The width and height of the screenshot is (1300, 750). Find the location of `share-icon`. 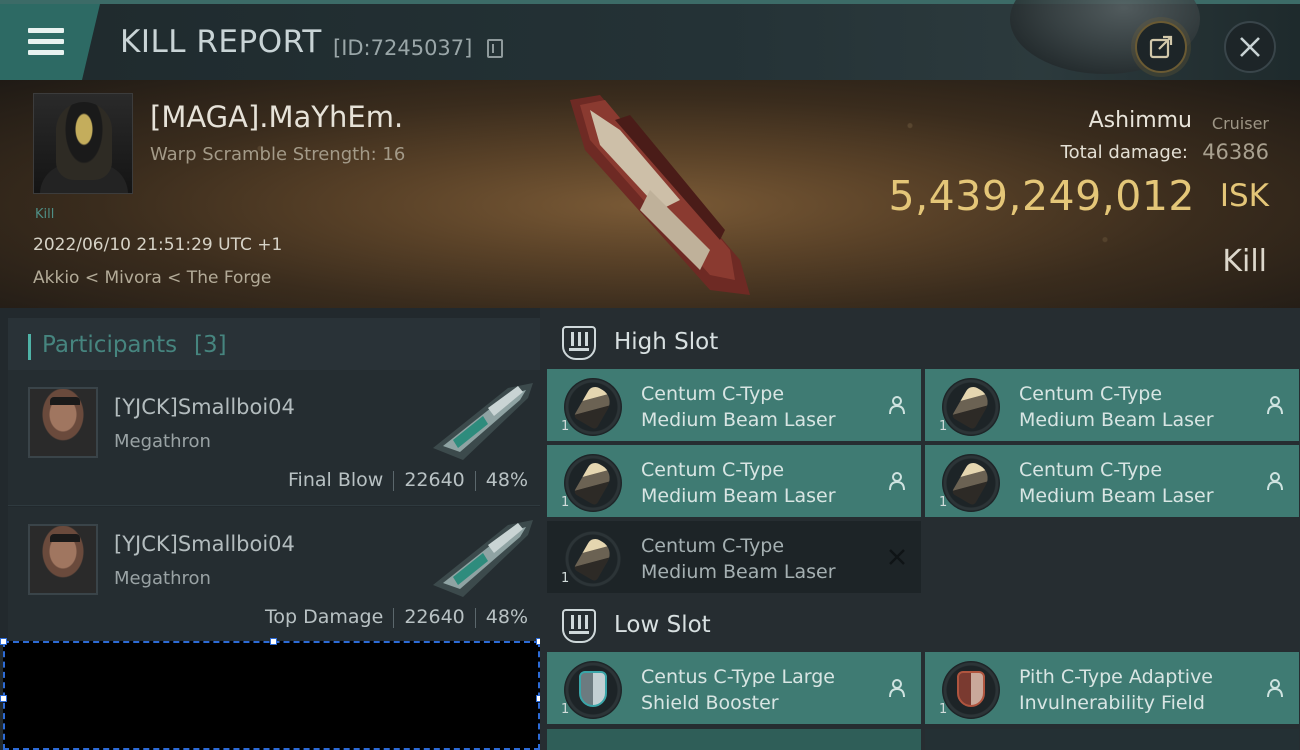

share-icon is located at coordinates (1161, 47).